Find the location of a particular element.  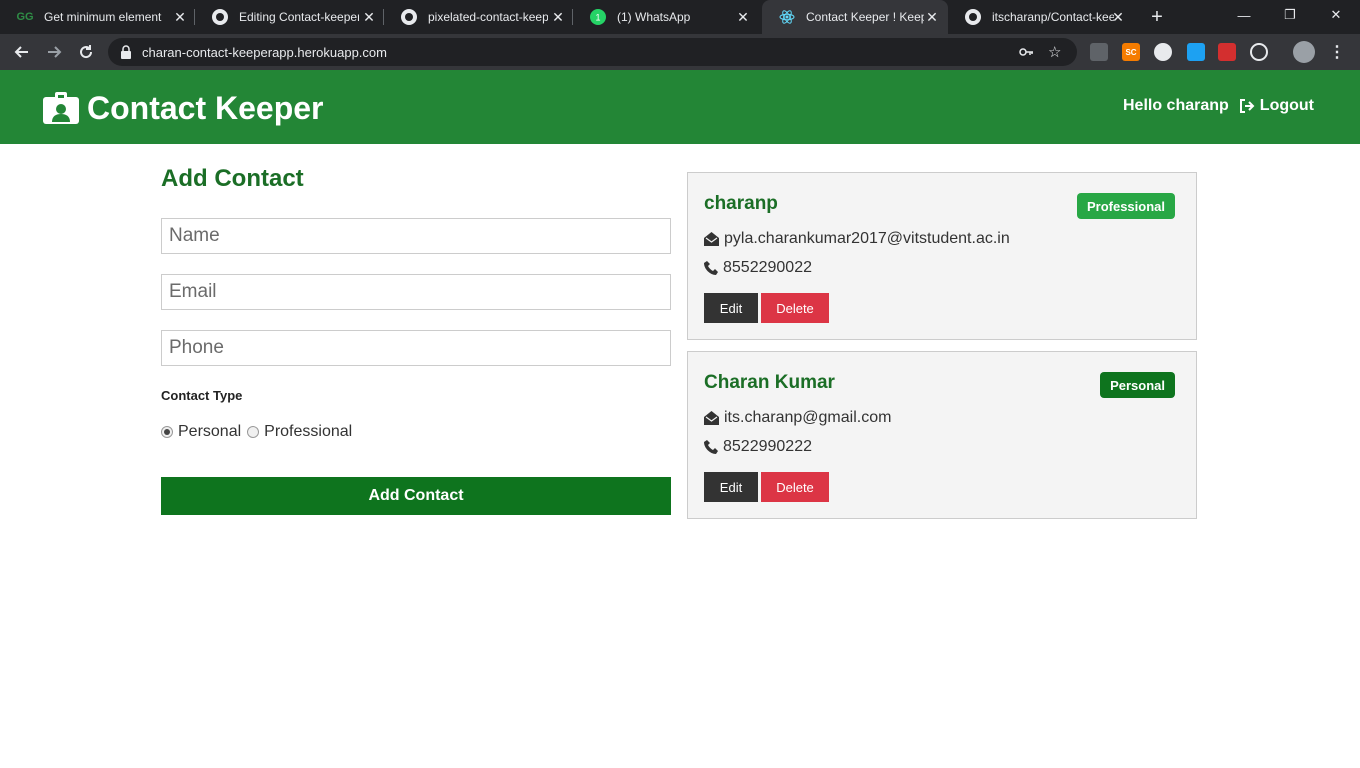

contact-email: pyla.charankumar2017@vitstudent.ac.in is located at coordinates (867, 238).